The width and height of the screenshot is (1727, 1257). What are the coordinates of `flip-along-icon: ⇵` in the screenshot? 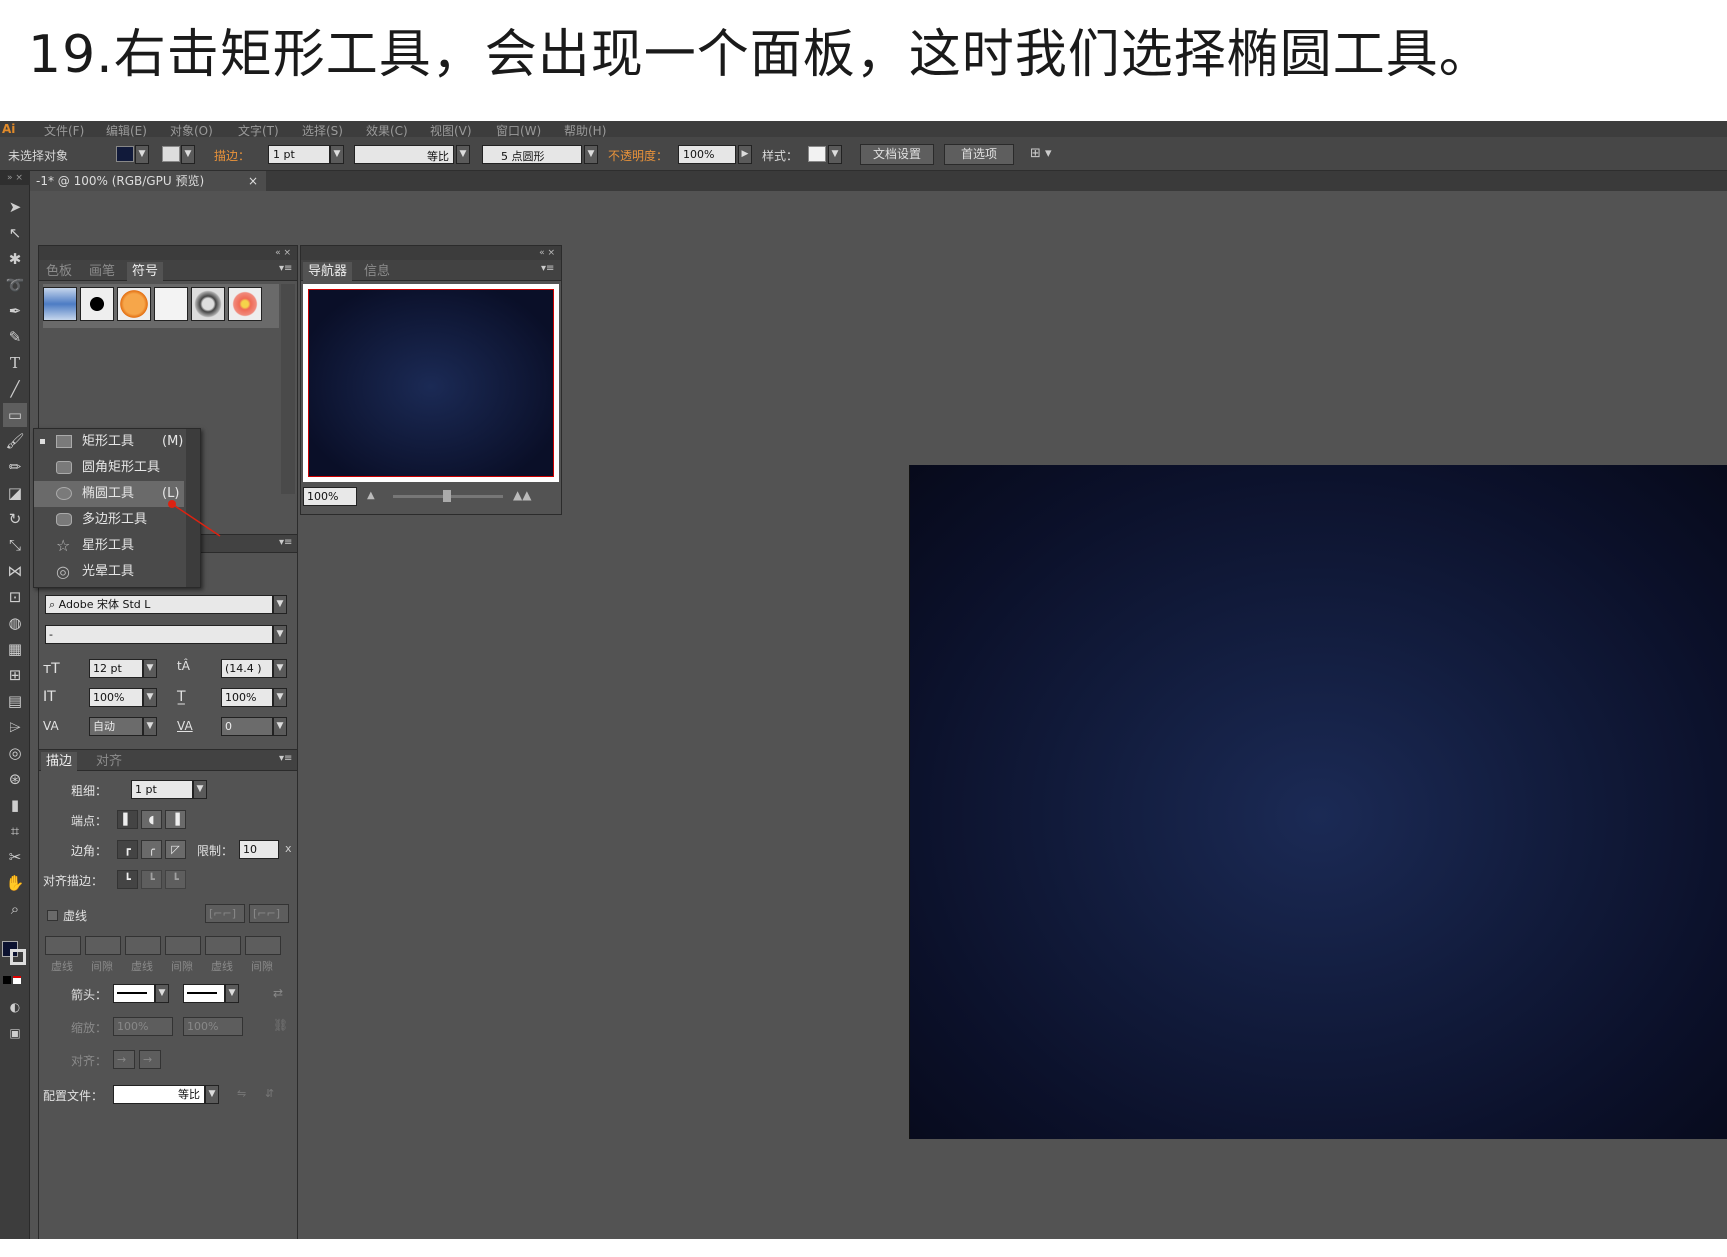 It's located at (269, 1093).